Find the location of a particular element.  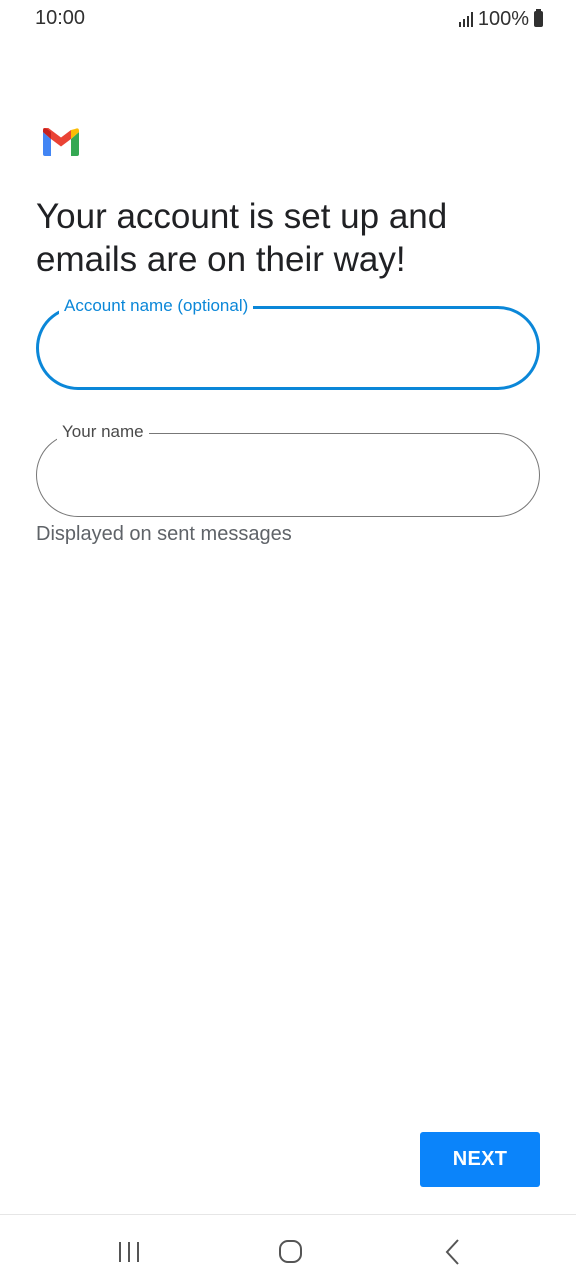

your-name-field: Your name is located at coordinates (288, 469).